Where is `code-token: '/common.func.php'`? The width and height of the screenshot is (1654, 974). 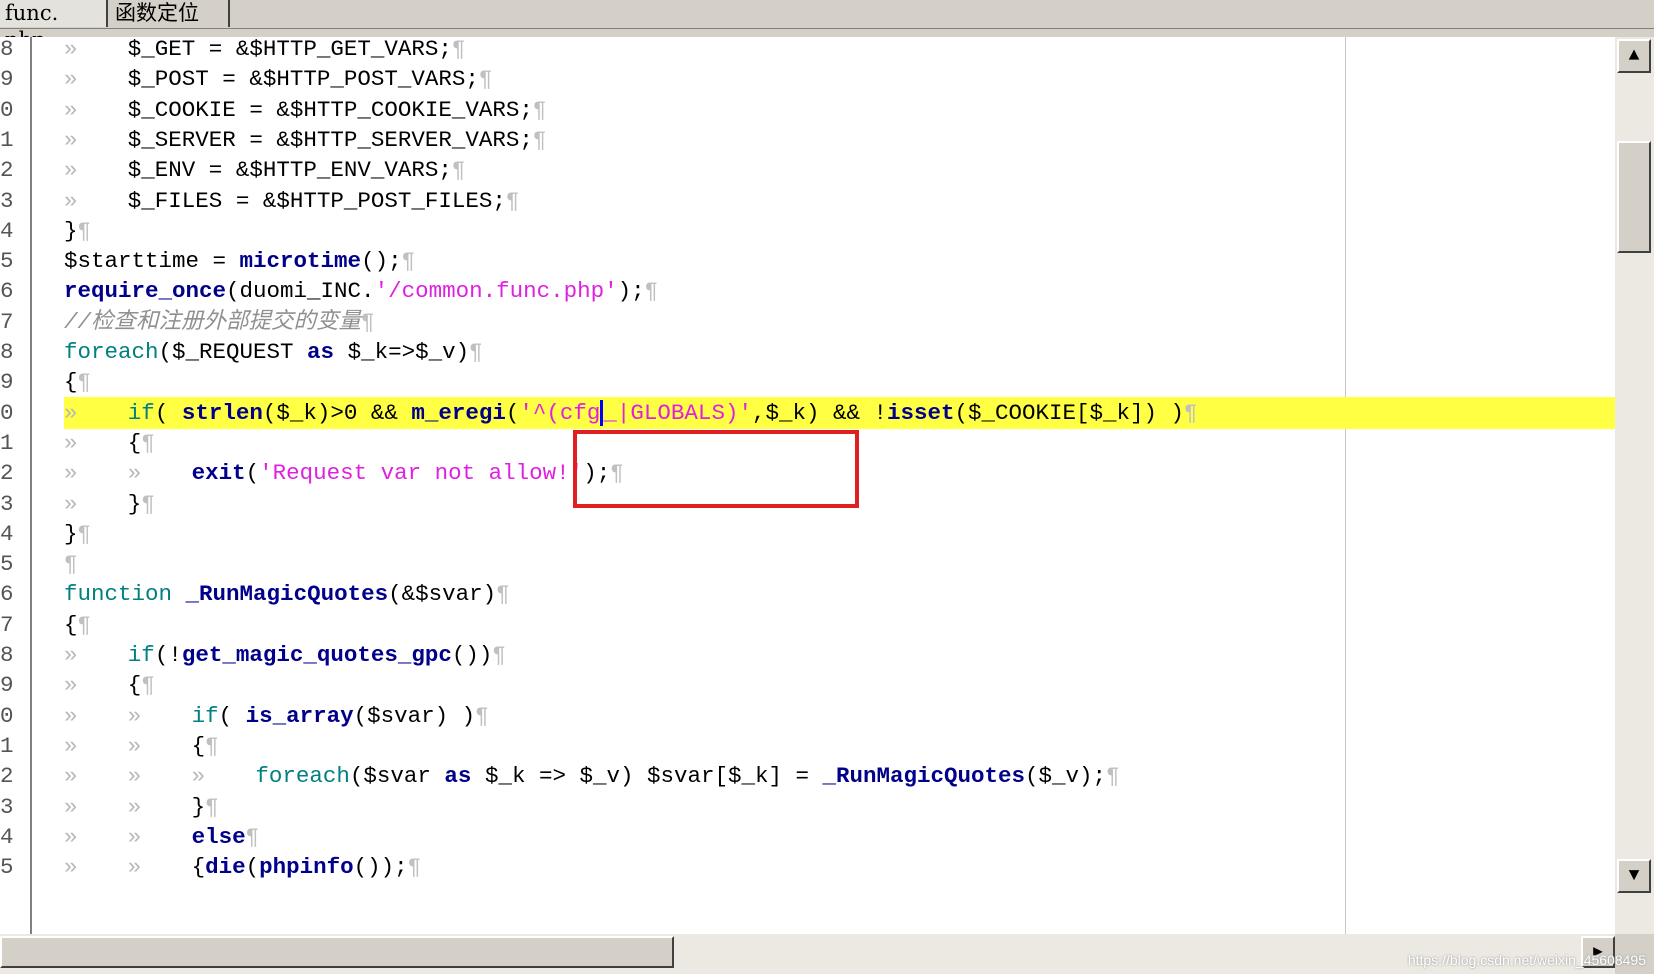
code-token: '/common.func.php' is located at coordinates (496, 291).